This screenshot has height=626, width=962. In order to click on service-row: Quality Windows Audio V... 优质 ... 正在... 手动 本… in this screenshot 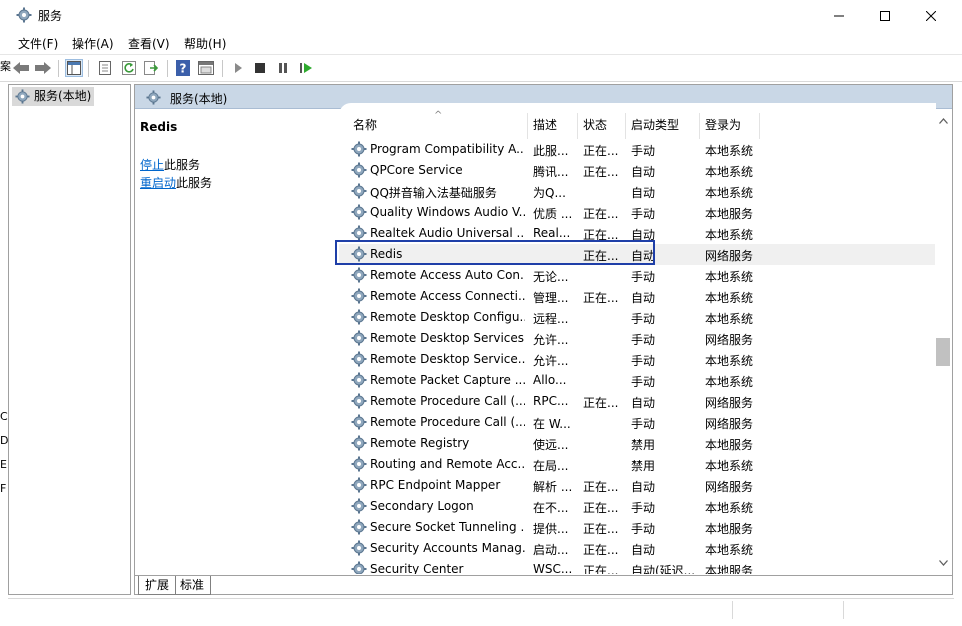, I will do `click(637, 212)`.